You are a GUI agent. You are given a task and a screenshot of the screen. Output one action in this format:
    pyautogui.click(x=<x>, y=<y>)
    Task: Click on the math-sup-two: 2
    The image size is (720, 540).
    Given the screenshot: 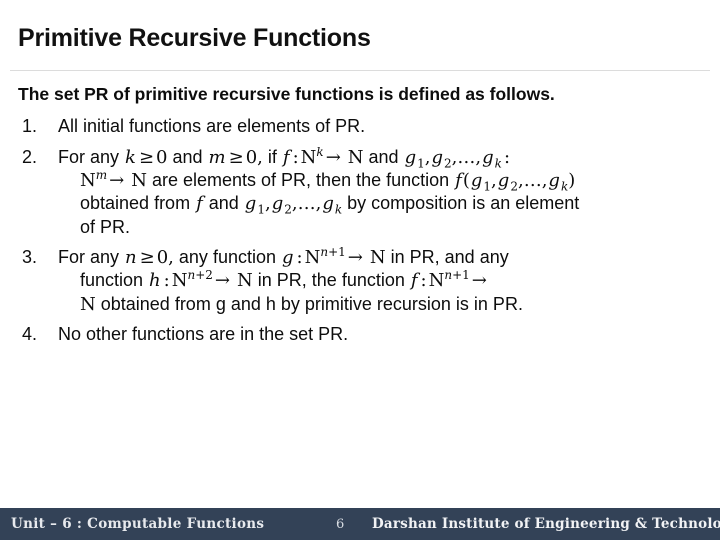 What is the action you would take?
    pyautogui.click(x=209, y=275)
    